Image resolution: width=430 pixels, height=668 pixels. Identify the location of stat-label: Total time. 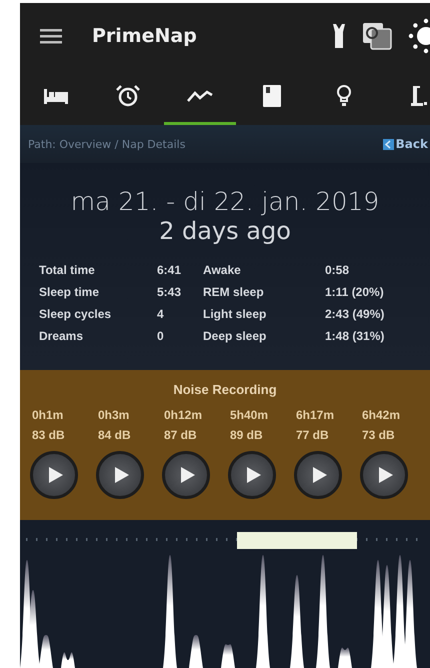
(67, 270).